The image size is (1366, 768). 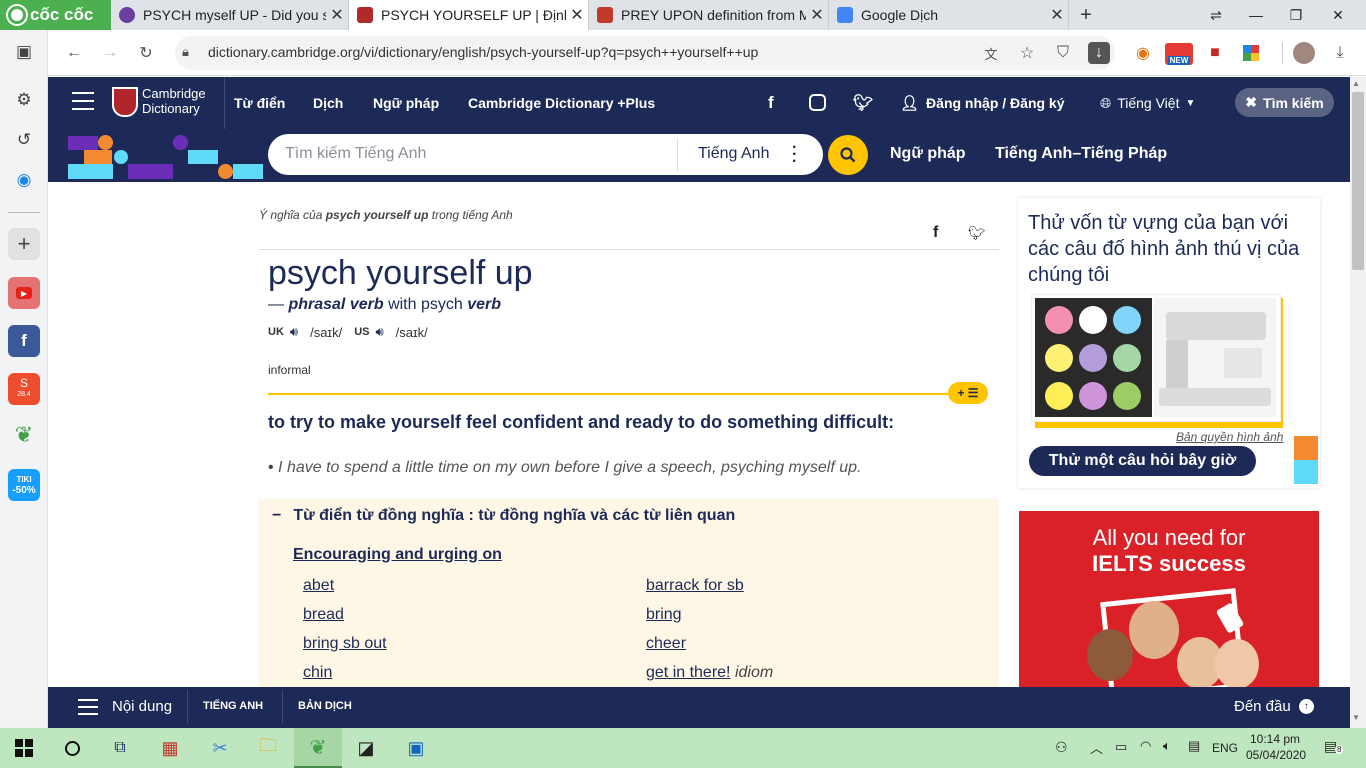 What do you see at coordinates (323, 615) in the screenshot?
I see `thesaurus-link-bread: bread` at bounding box center [323, 615].